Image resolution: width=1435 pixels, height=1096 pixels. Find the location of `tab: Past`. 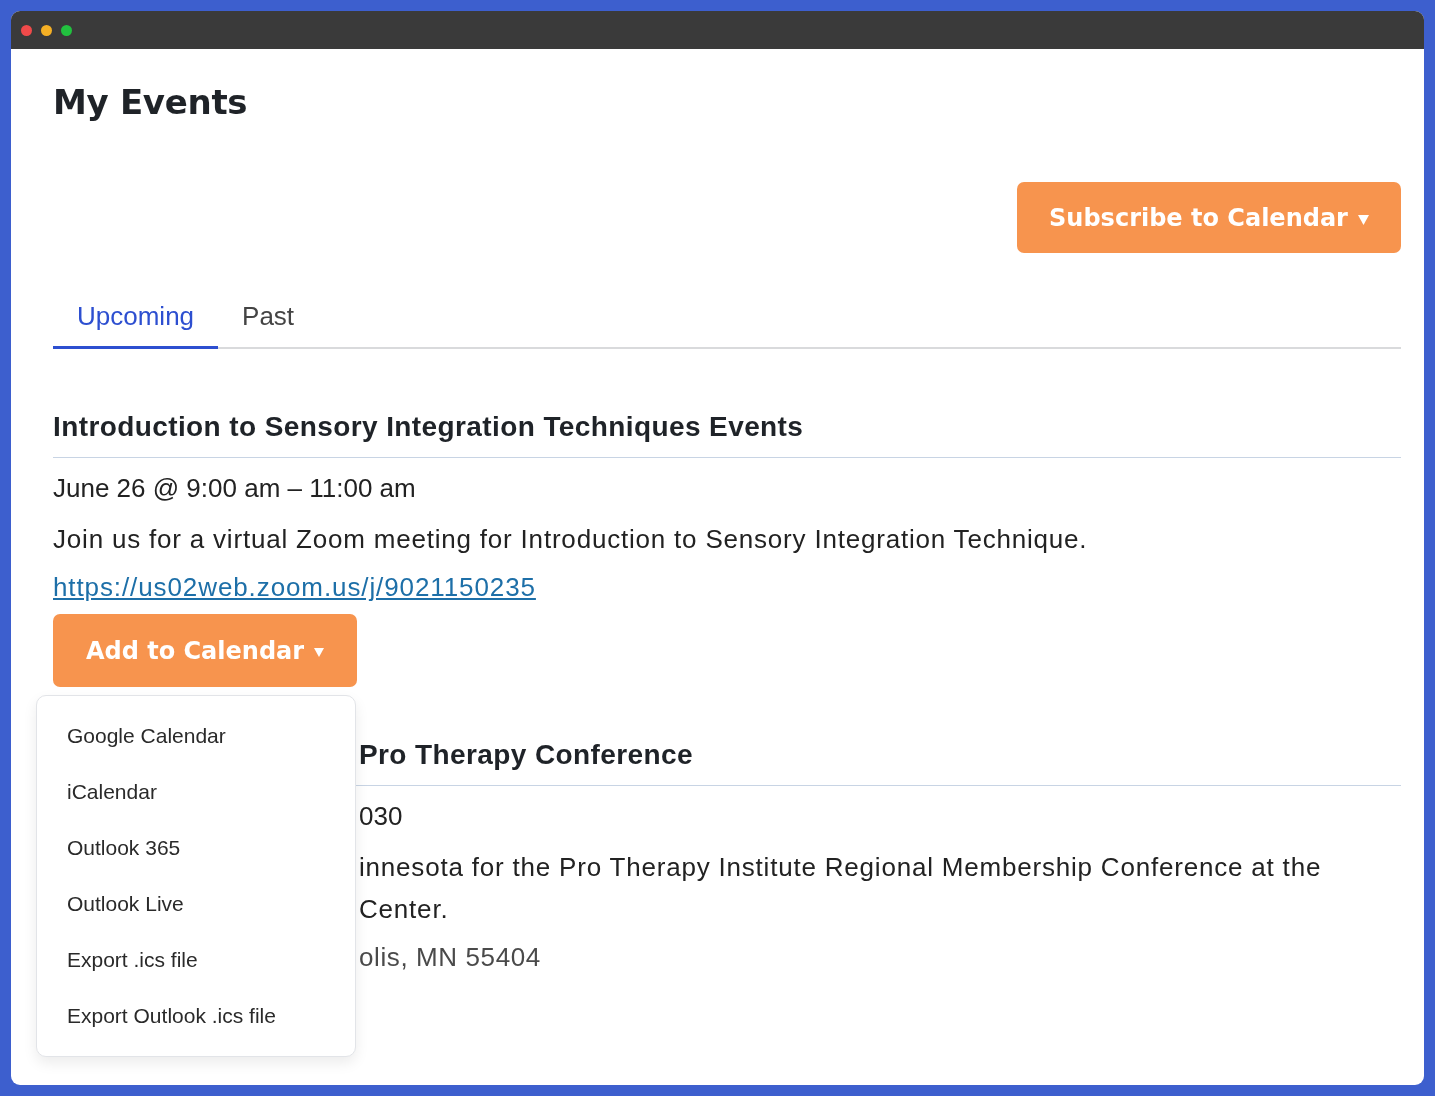

tab: Past is located at coordinates (268, 321).